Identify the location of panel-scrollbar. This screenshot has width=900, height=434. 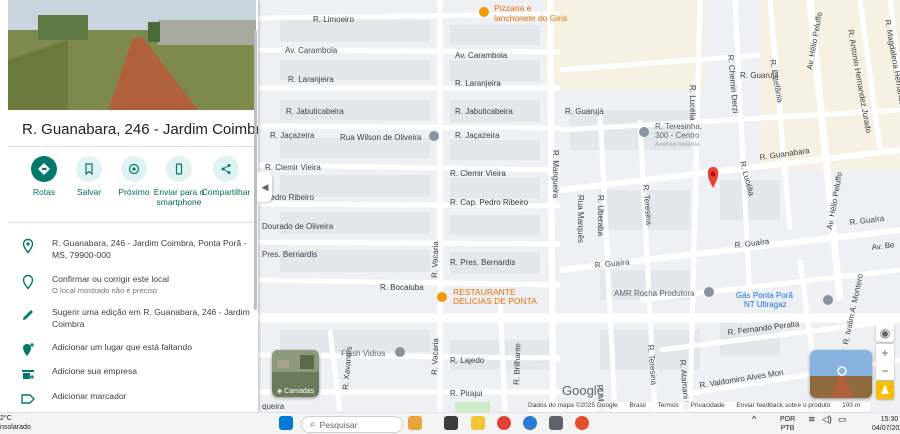
(255, 170).